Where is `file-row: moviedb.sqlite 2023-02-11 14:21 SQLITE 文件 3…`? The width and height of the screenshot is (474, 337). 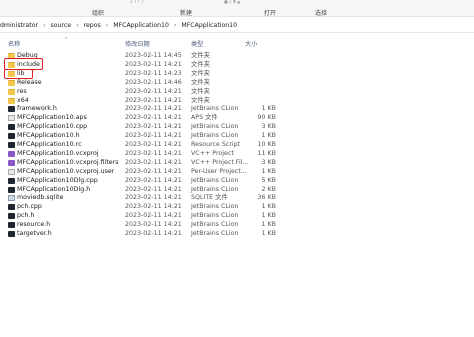
file-row: moviedb.sqlite 2023-02-11 14:21 SQLITE 文件 3… is located at coordinates (237, 198).